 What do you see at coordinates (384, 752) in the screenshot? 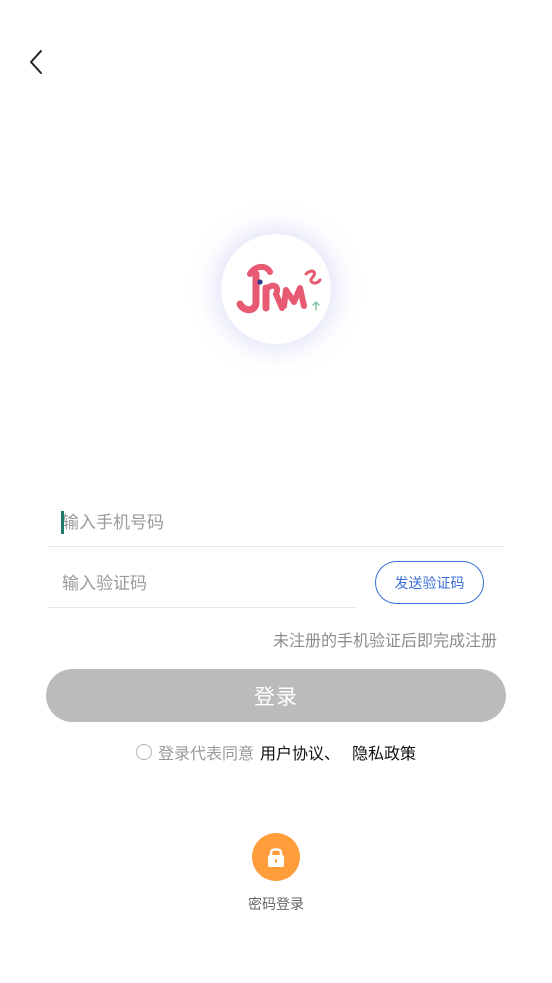
I see `privacy-policy-link: 隐私政策` at bounding box center [384, 752].